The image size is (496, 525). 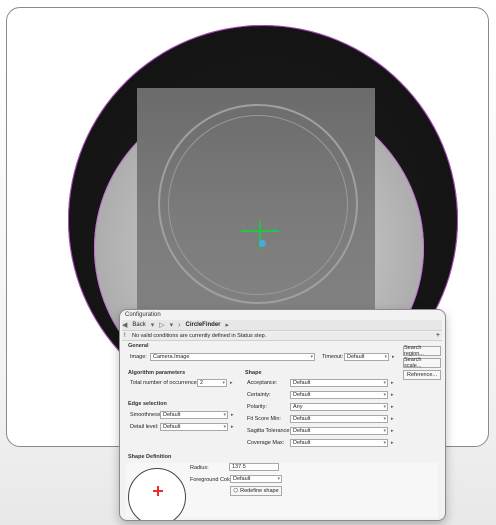 What do you see at coordinates (339, 395) in the screenshot?
I see `certainty-select: Default ▾` at bounding box center [339, 395].